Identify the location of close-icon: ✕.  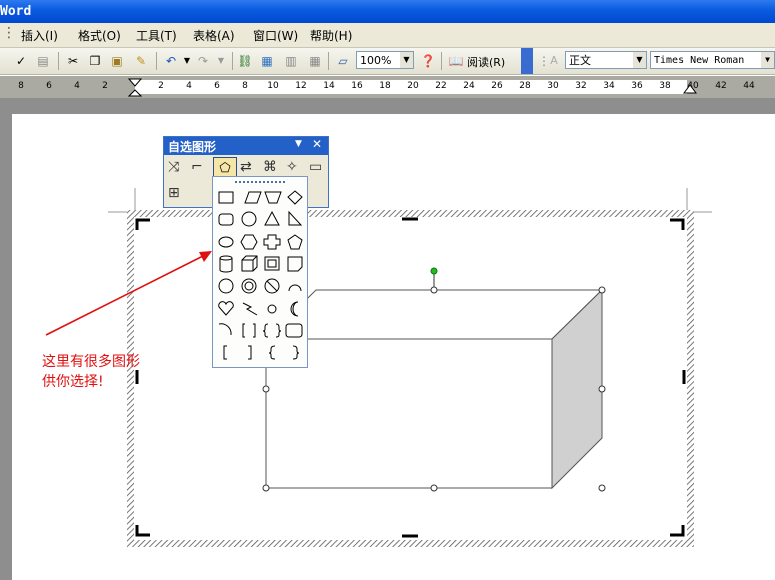
(317, 144).